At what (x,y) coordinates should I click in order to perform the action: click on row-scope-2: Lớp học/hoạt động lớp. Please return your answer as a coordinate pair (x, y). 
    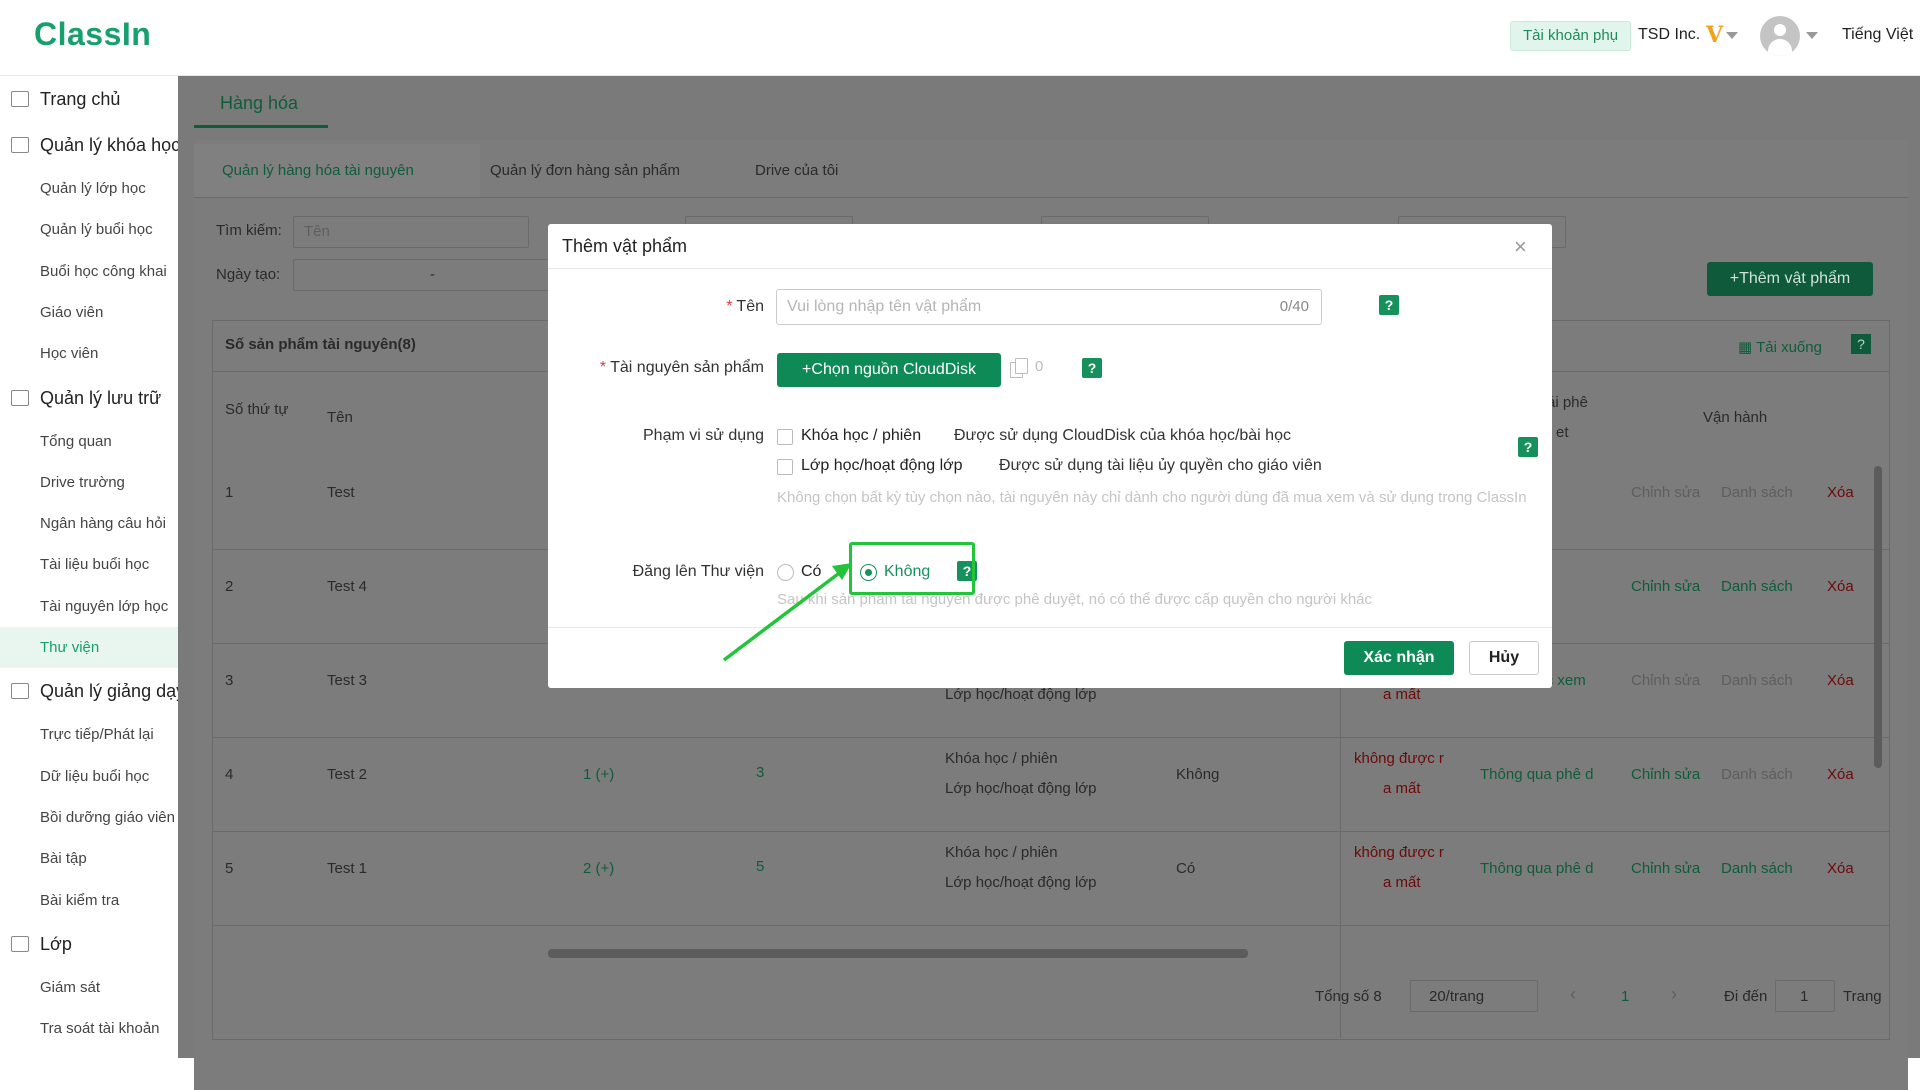
    Looking at the image, I should click on (1021, 694).